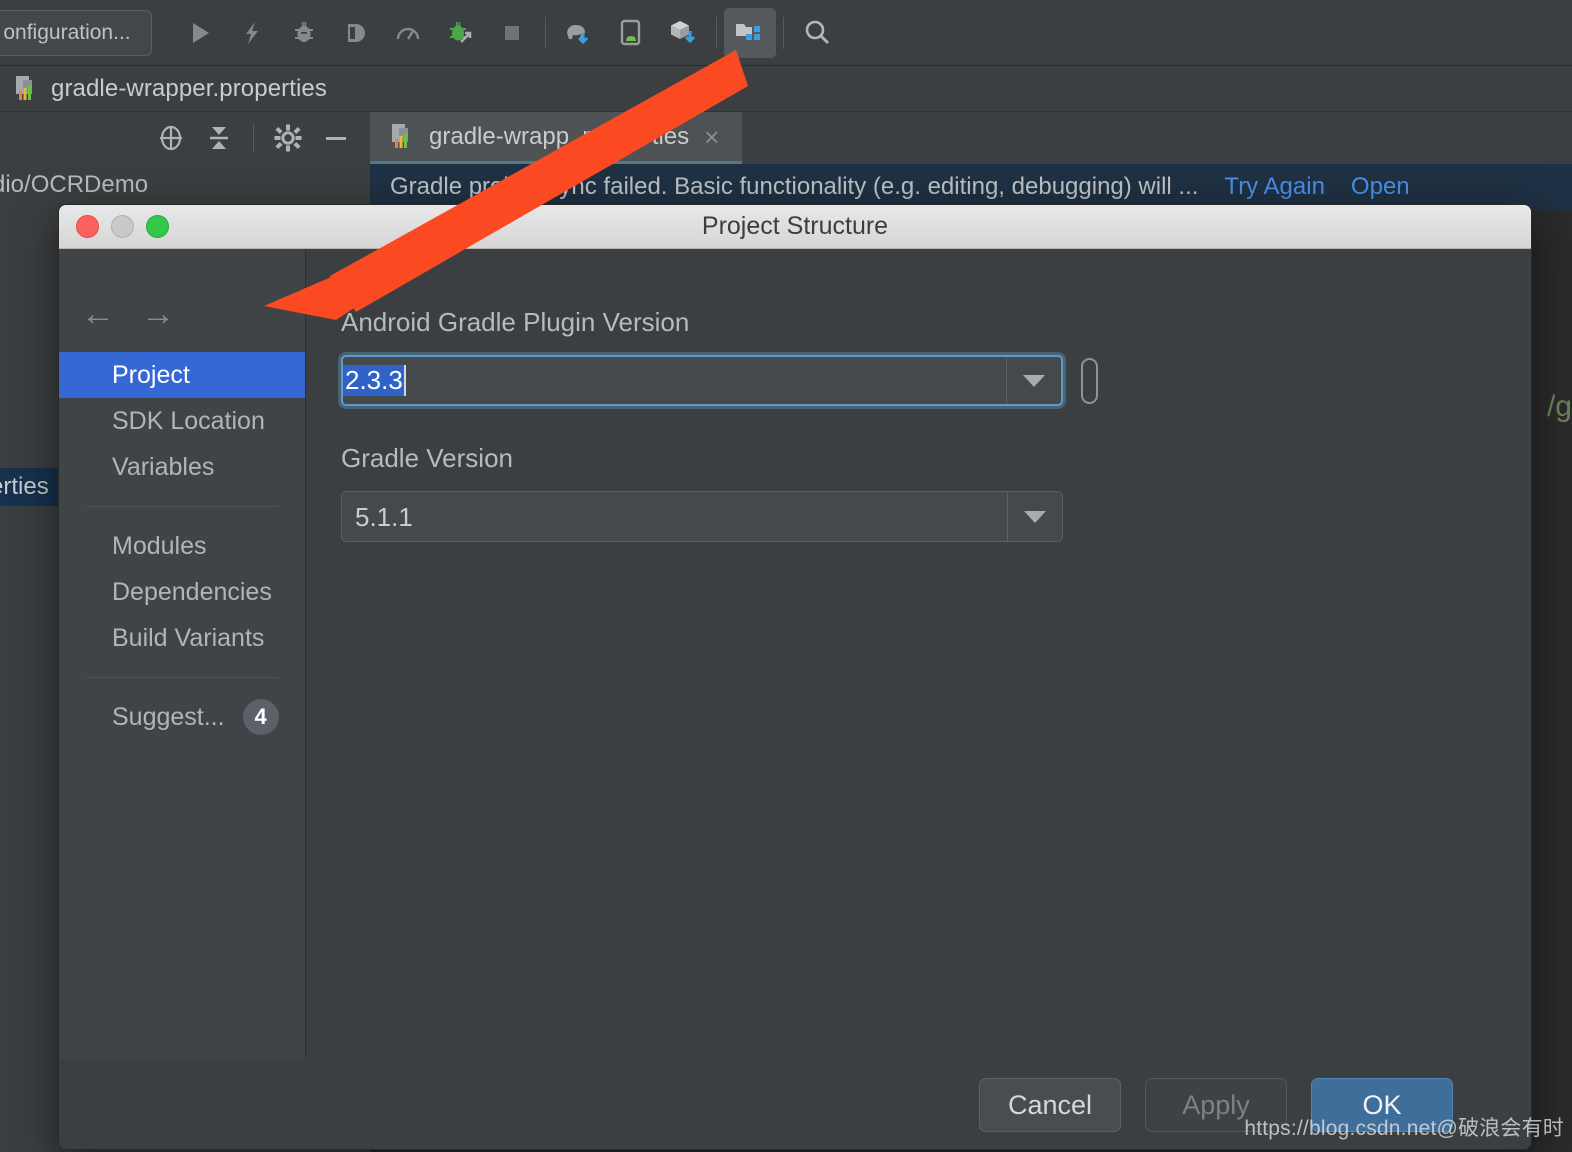 The height and width of the screenshot is (1152, 1572). Describe the element at coordinates (559, 136) in the screenshot. I see `tab-label: gradle-wrapp .properties` at that location.